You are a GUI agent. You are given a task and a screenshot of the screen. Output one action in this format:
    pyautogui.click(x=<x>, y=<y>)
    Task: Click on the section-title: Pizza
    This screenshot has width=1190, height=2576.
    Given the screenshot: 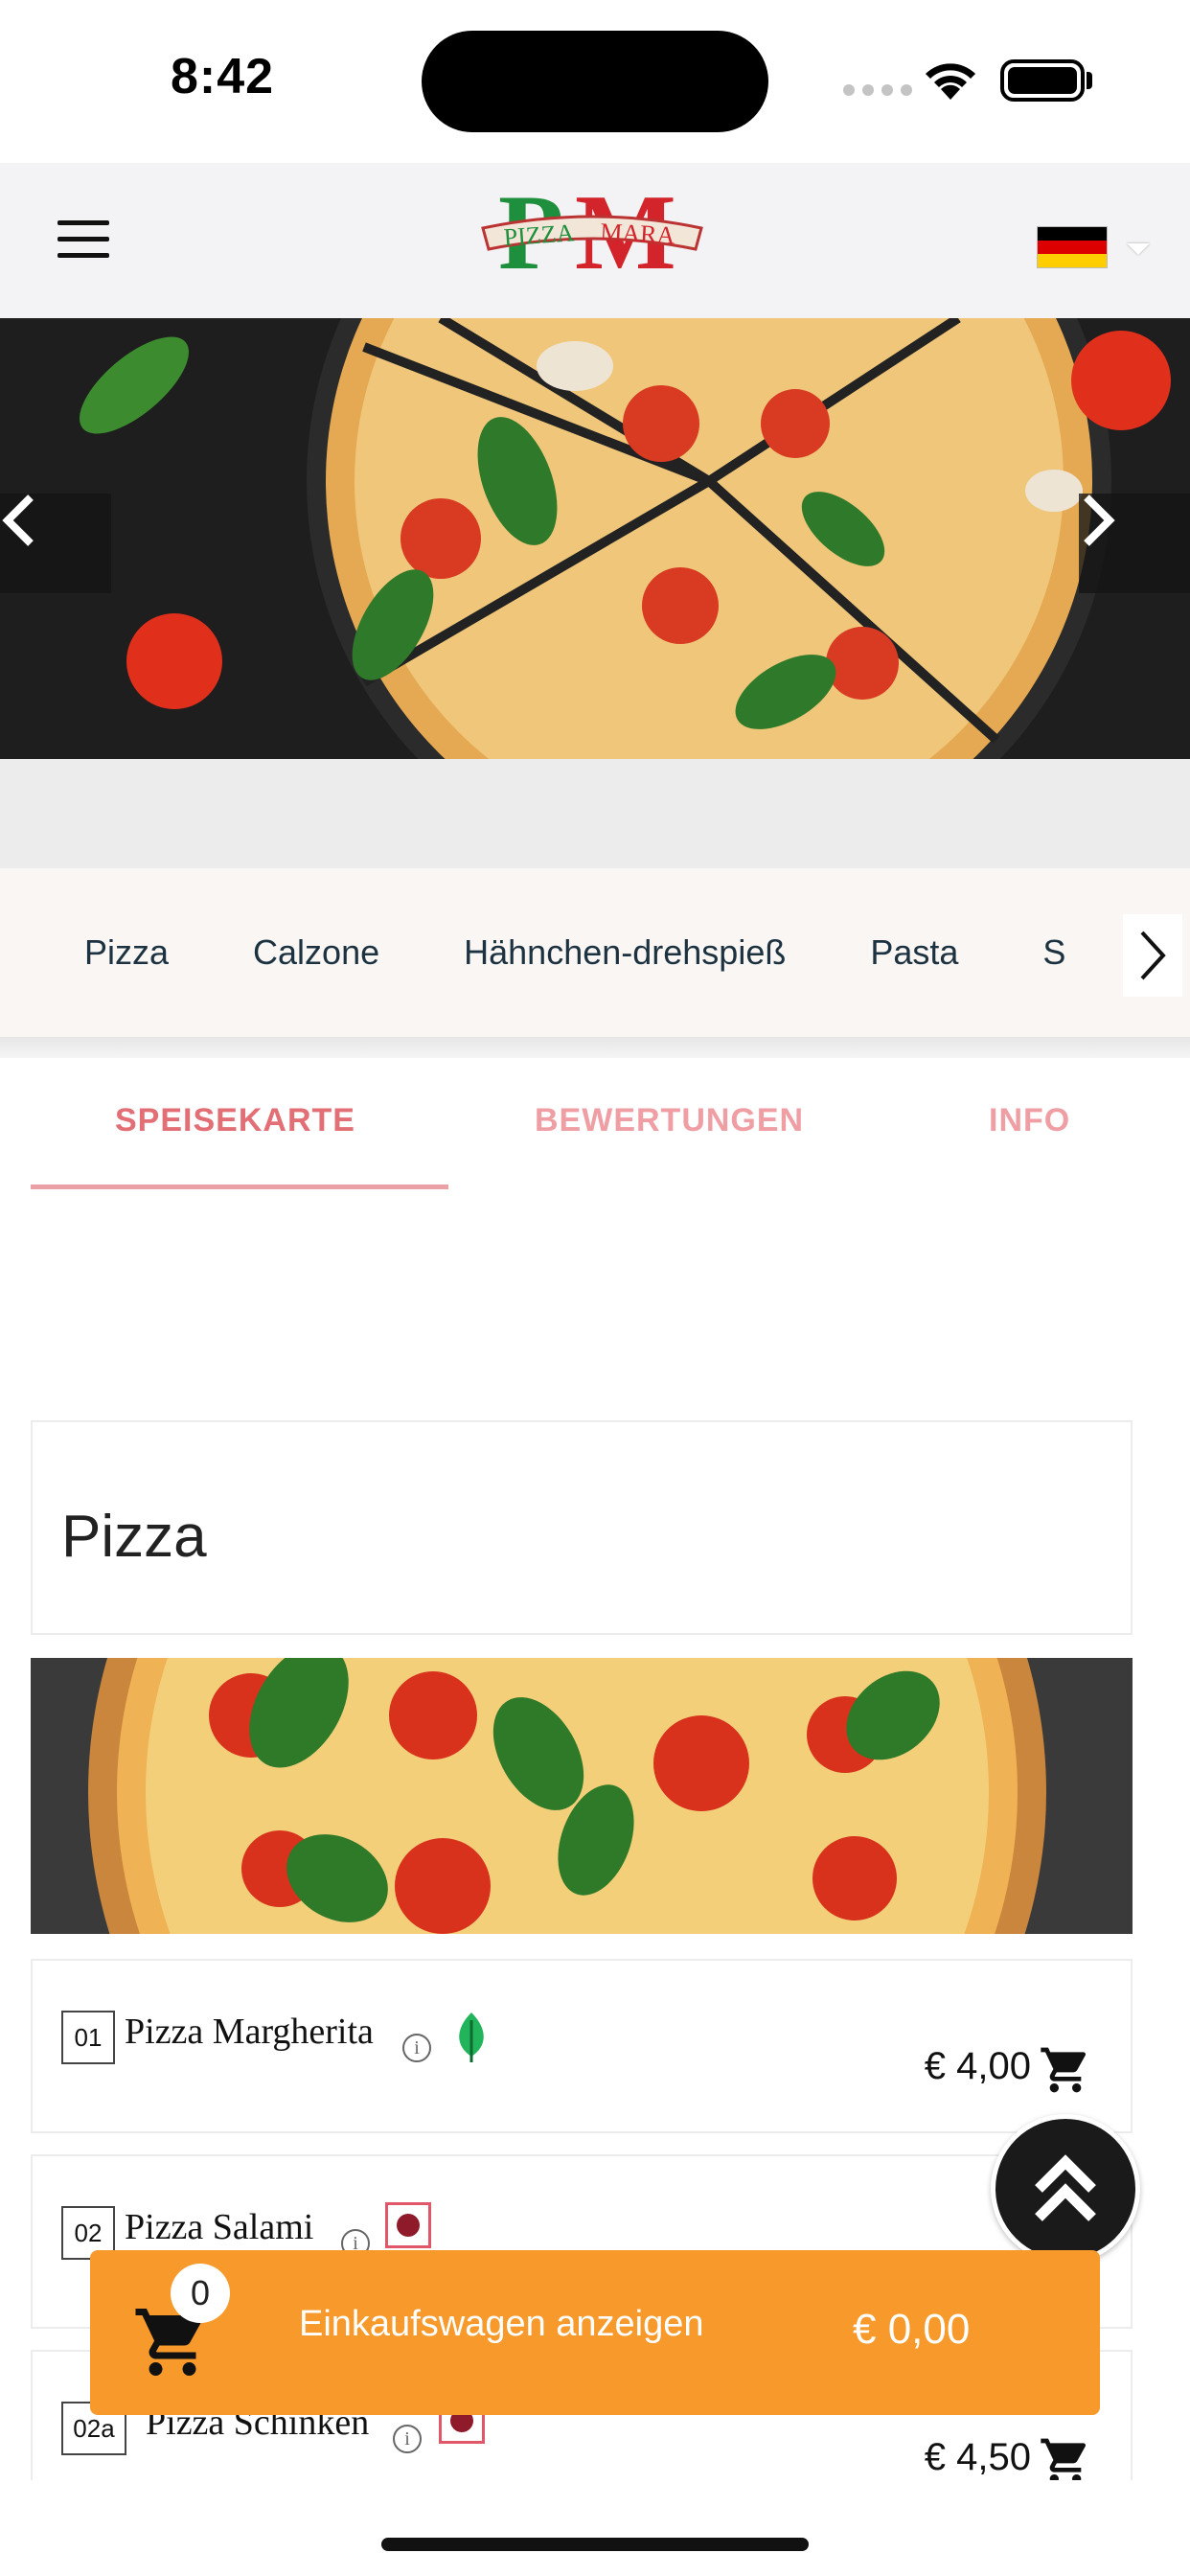 What is the action you would take?
    pyautogui.click(x=134, y=1537)
    